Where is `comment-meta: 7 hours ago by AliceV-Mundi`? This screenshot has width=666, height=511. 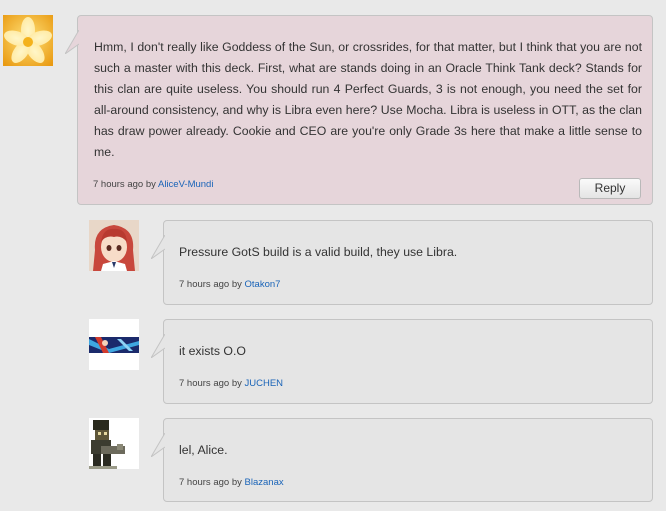 comment-meta: 7 hours ago by AliceV-Mundi is located at coordinates (153, 184).